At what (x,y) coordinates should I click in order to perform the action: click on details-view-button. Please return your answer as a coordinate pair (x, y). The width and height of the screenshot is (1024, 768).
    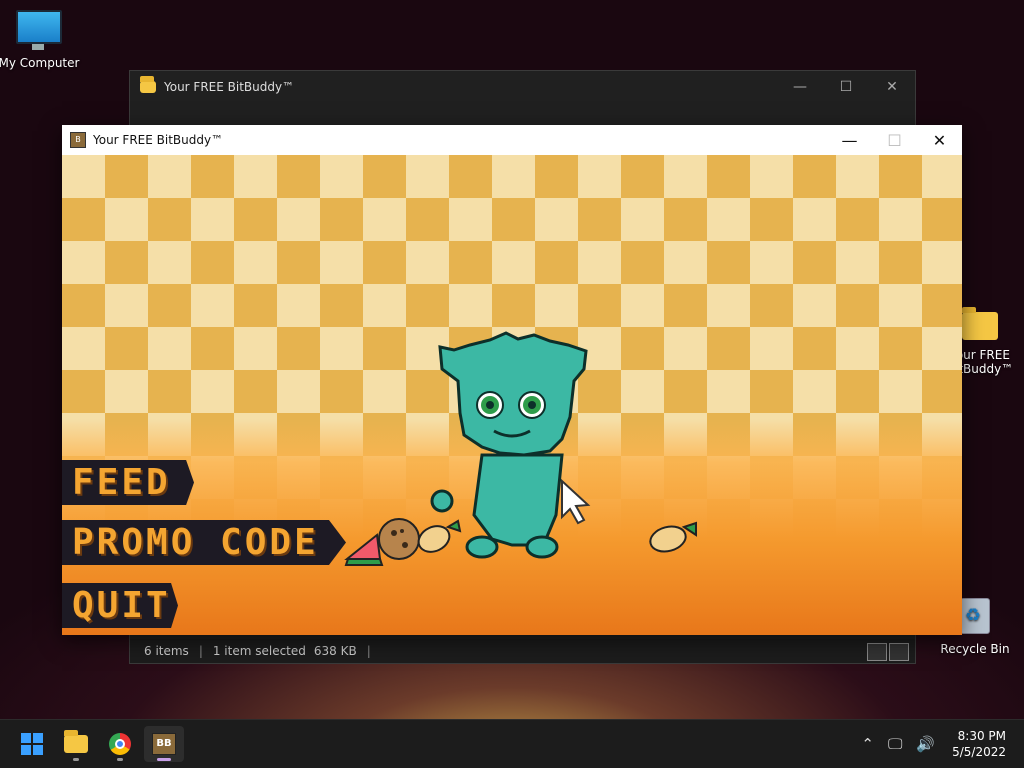
    Looking at the image, I should click on (877, 652).